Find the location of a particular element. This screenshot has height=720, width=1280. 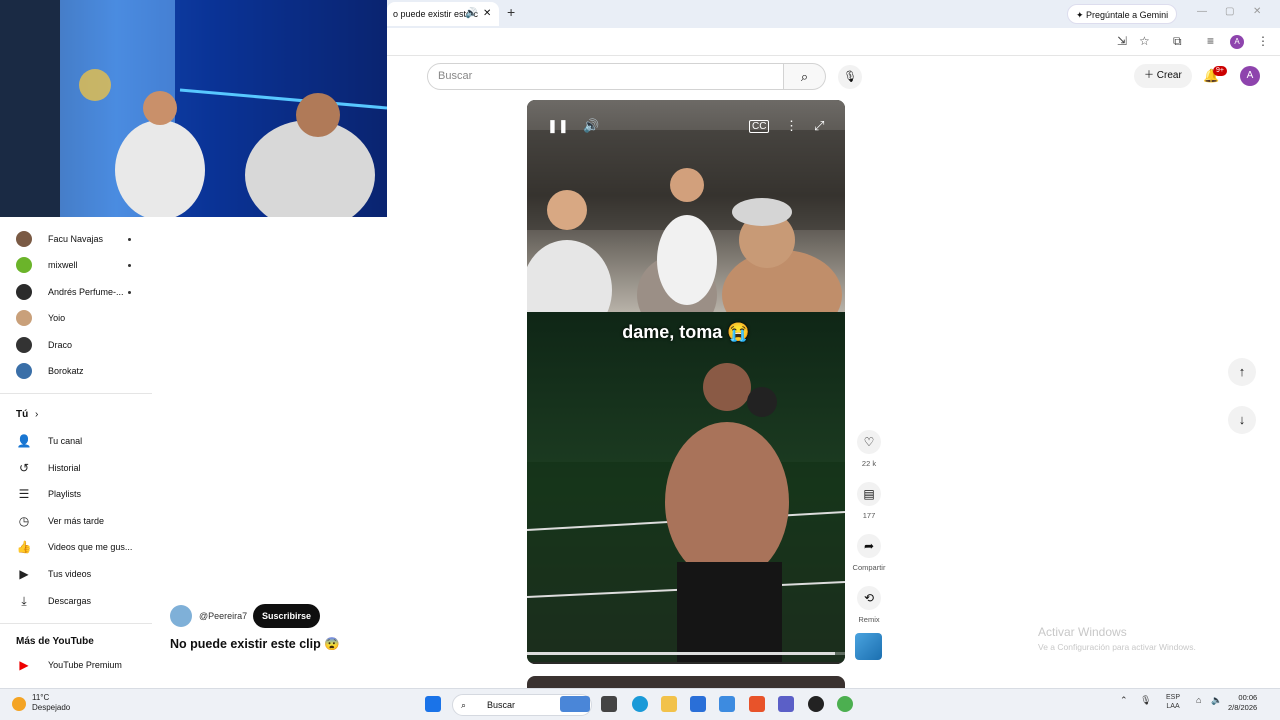

minimize-icon: — is located at coordinates (1202, 11).